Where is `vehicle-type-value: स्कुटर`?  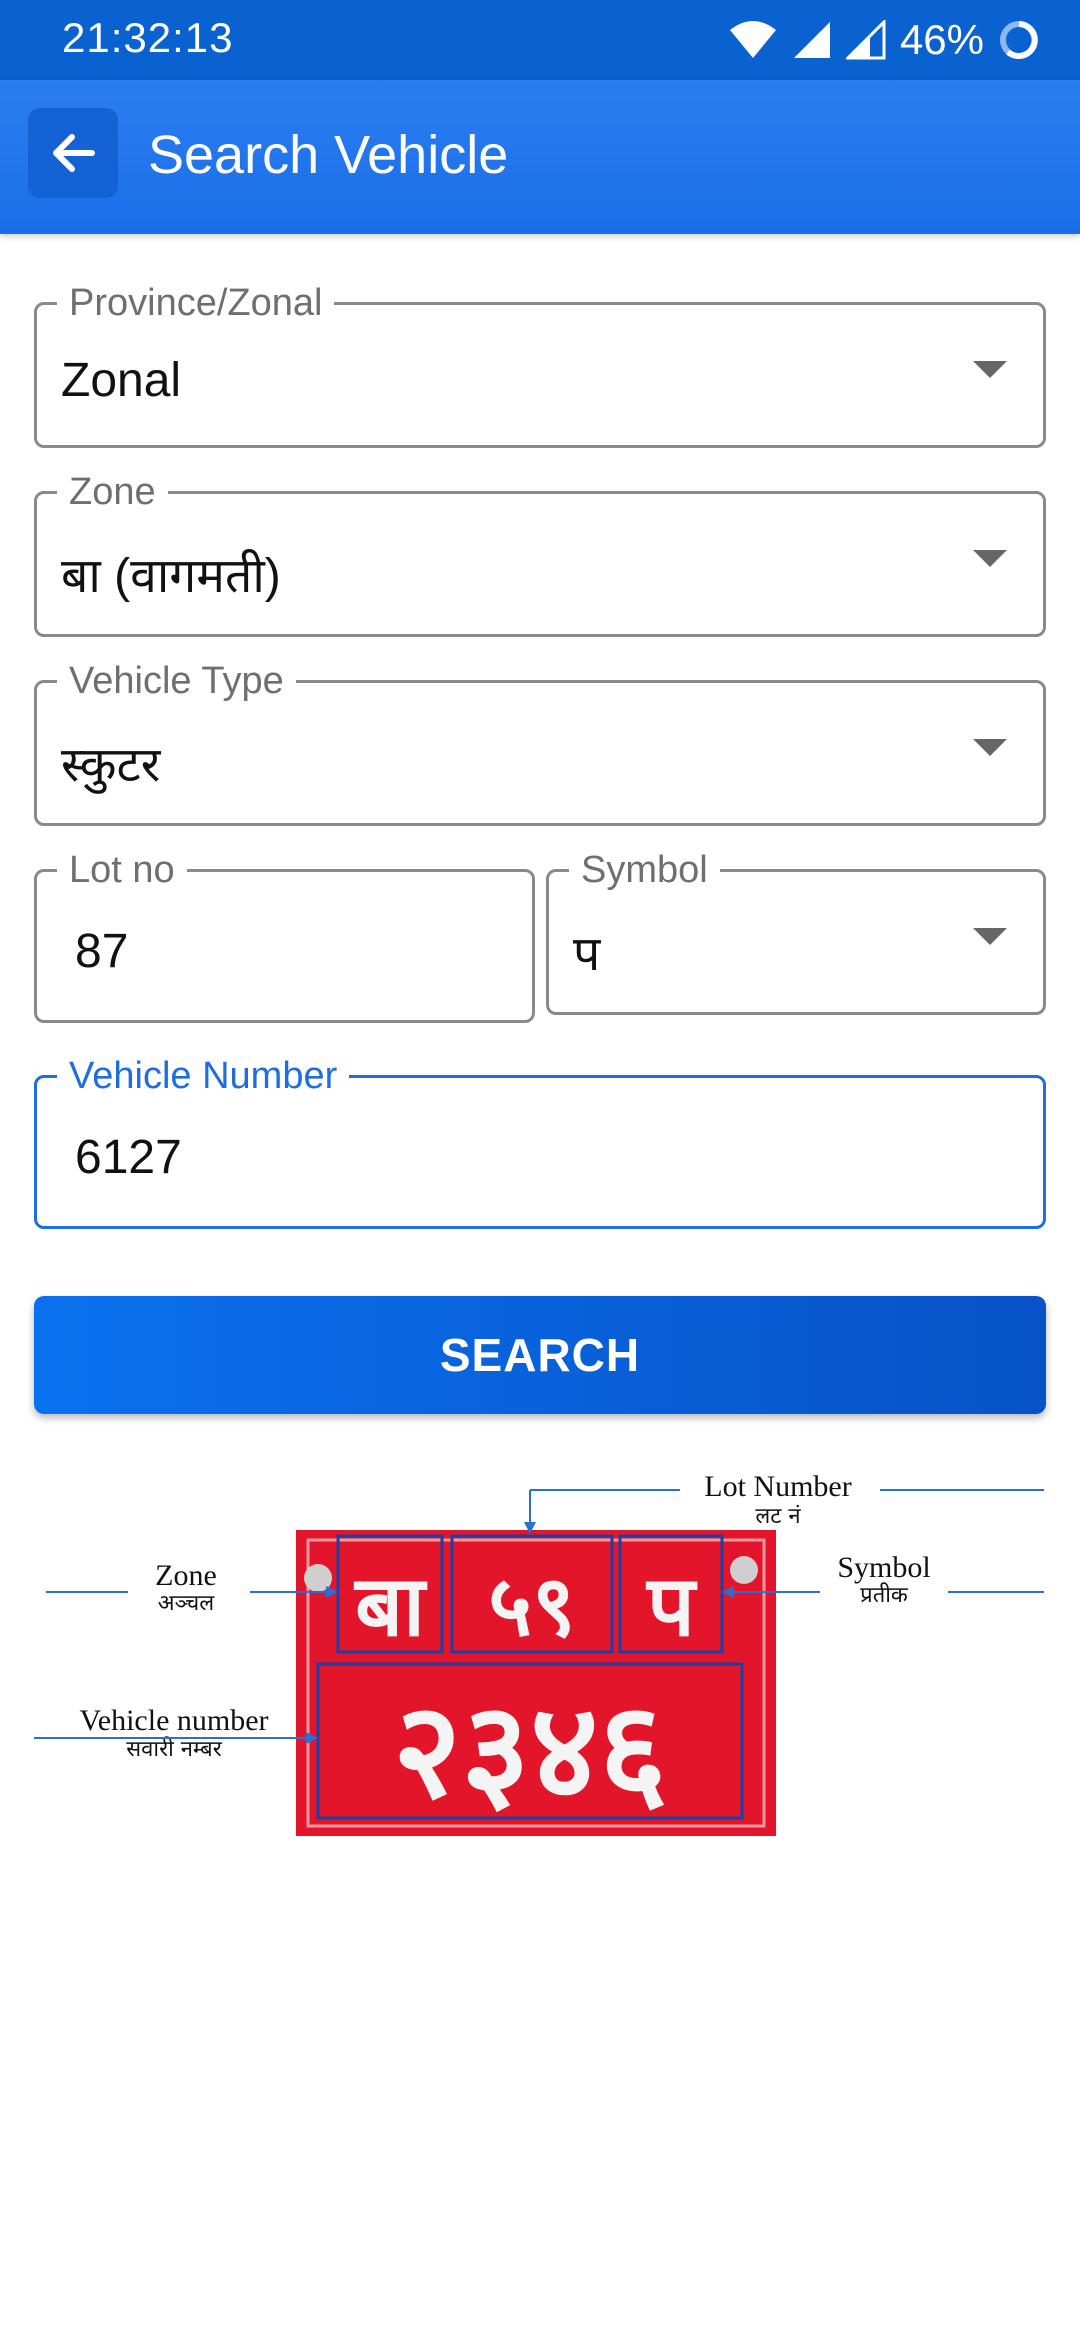
vehicle-type-value: स्कुटर is located at coordinates (111, 765).